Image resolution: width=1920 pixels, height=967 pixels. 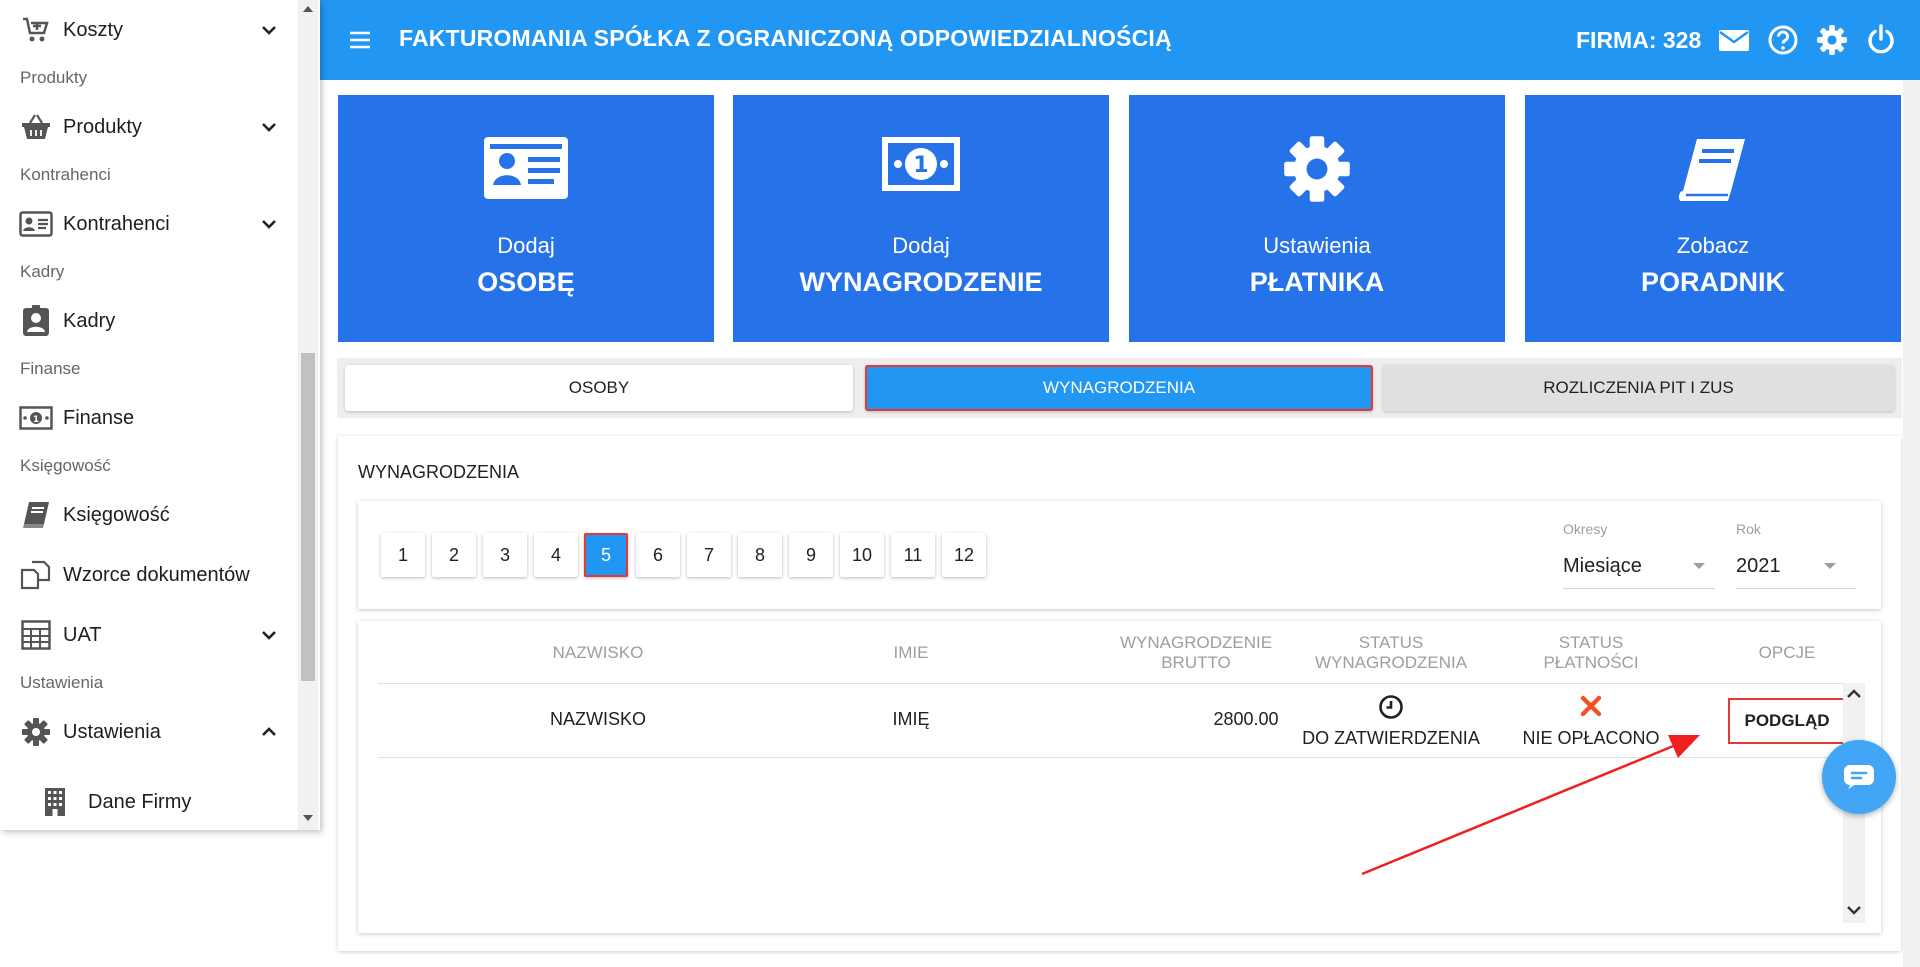 I want to click on tile-big-label: PŁATNIKA, so click(x=1317, y=282).